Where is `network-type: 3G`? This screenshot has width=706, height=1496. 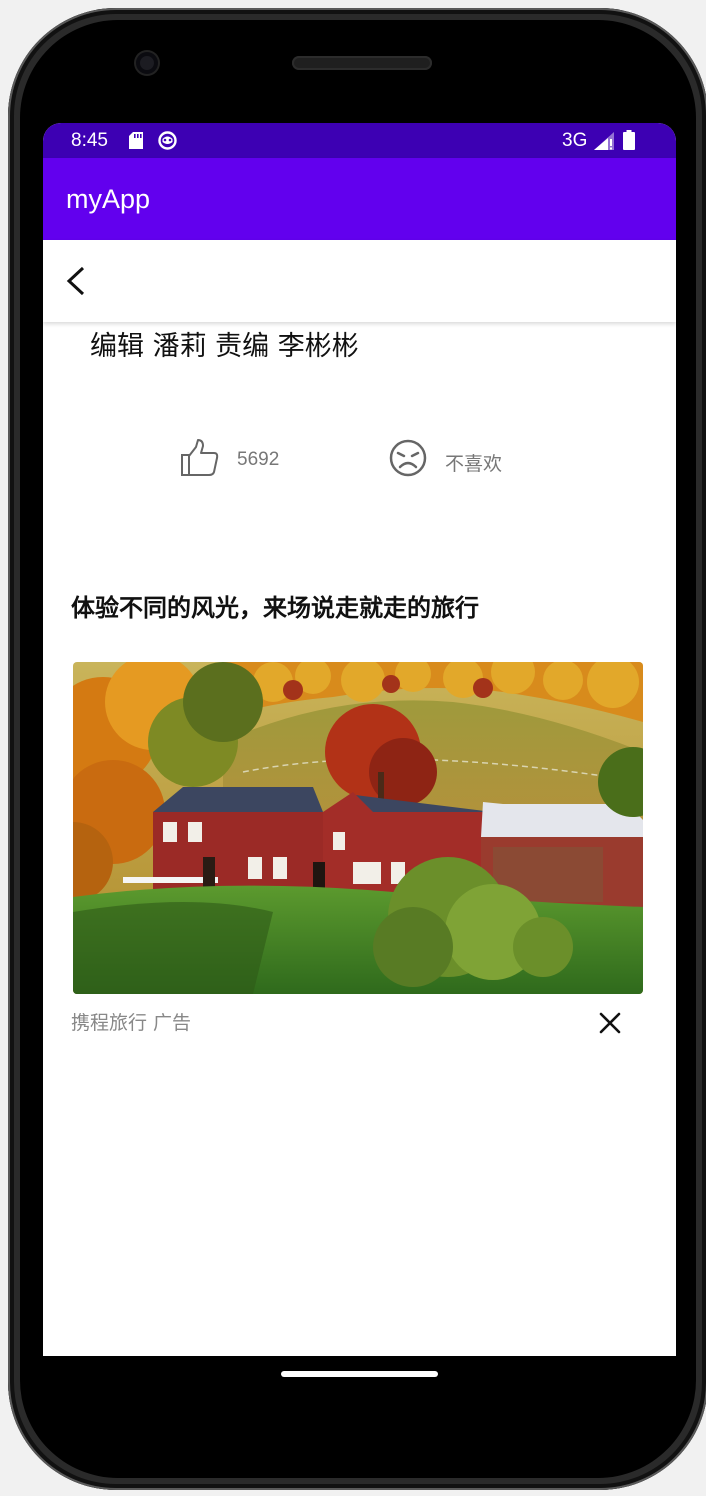 network-type: 3G is located at coordinates (575, 140).